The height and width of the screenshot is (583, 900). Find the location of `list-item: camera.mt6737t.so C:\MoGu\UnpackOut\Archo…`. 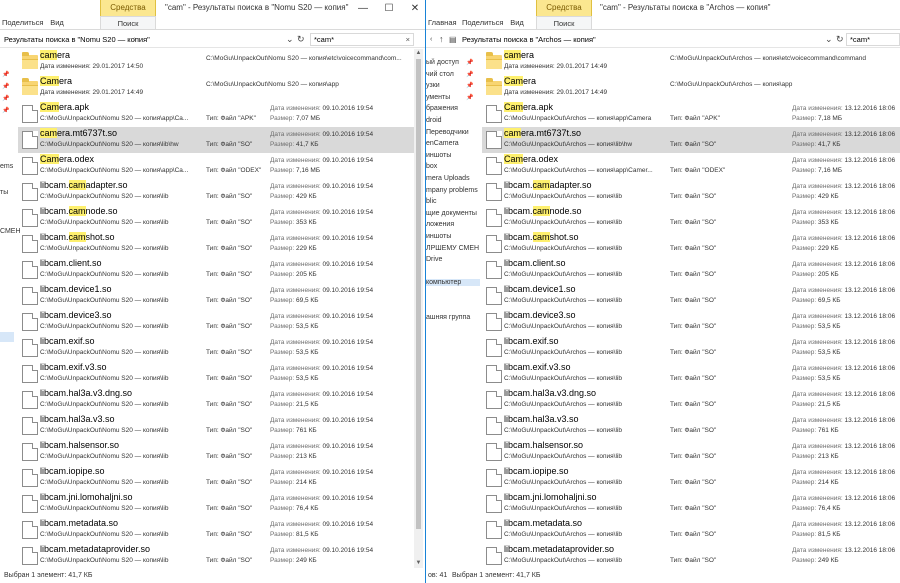

list-item: camera.mt6737t.so C:\MoGu\UnpackOut\Archo… is located at coordinates (691, 140).